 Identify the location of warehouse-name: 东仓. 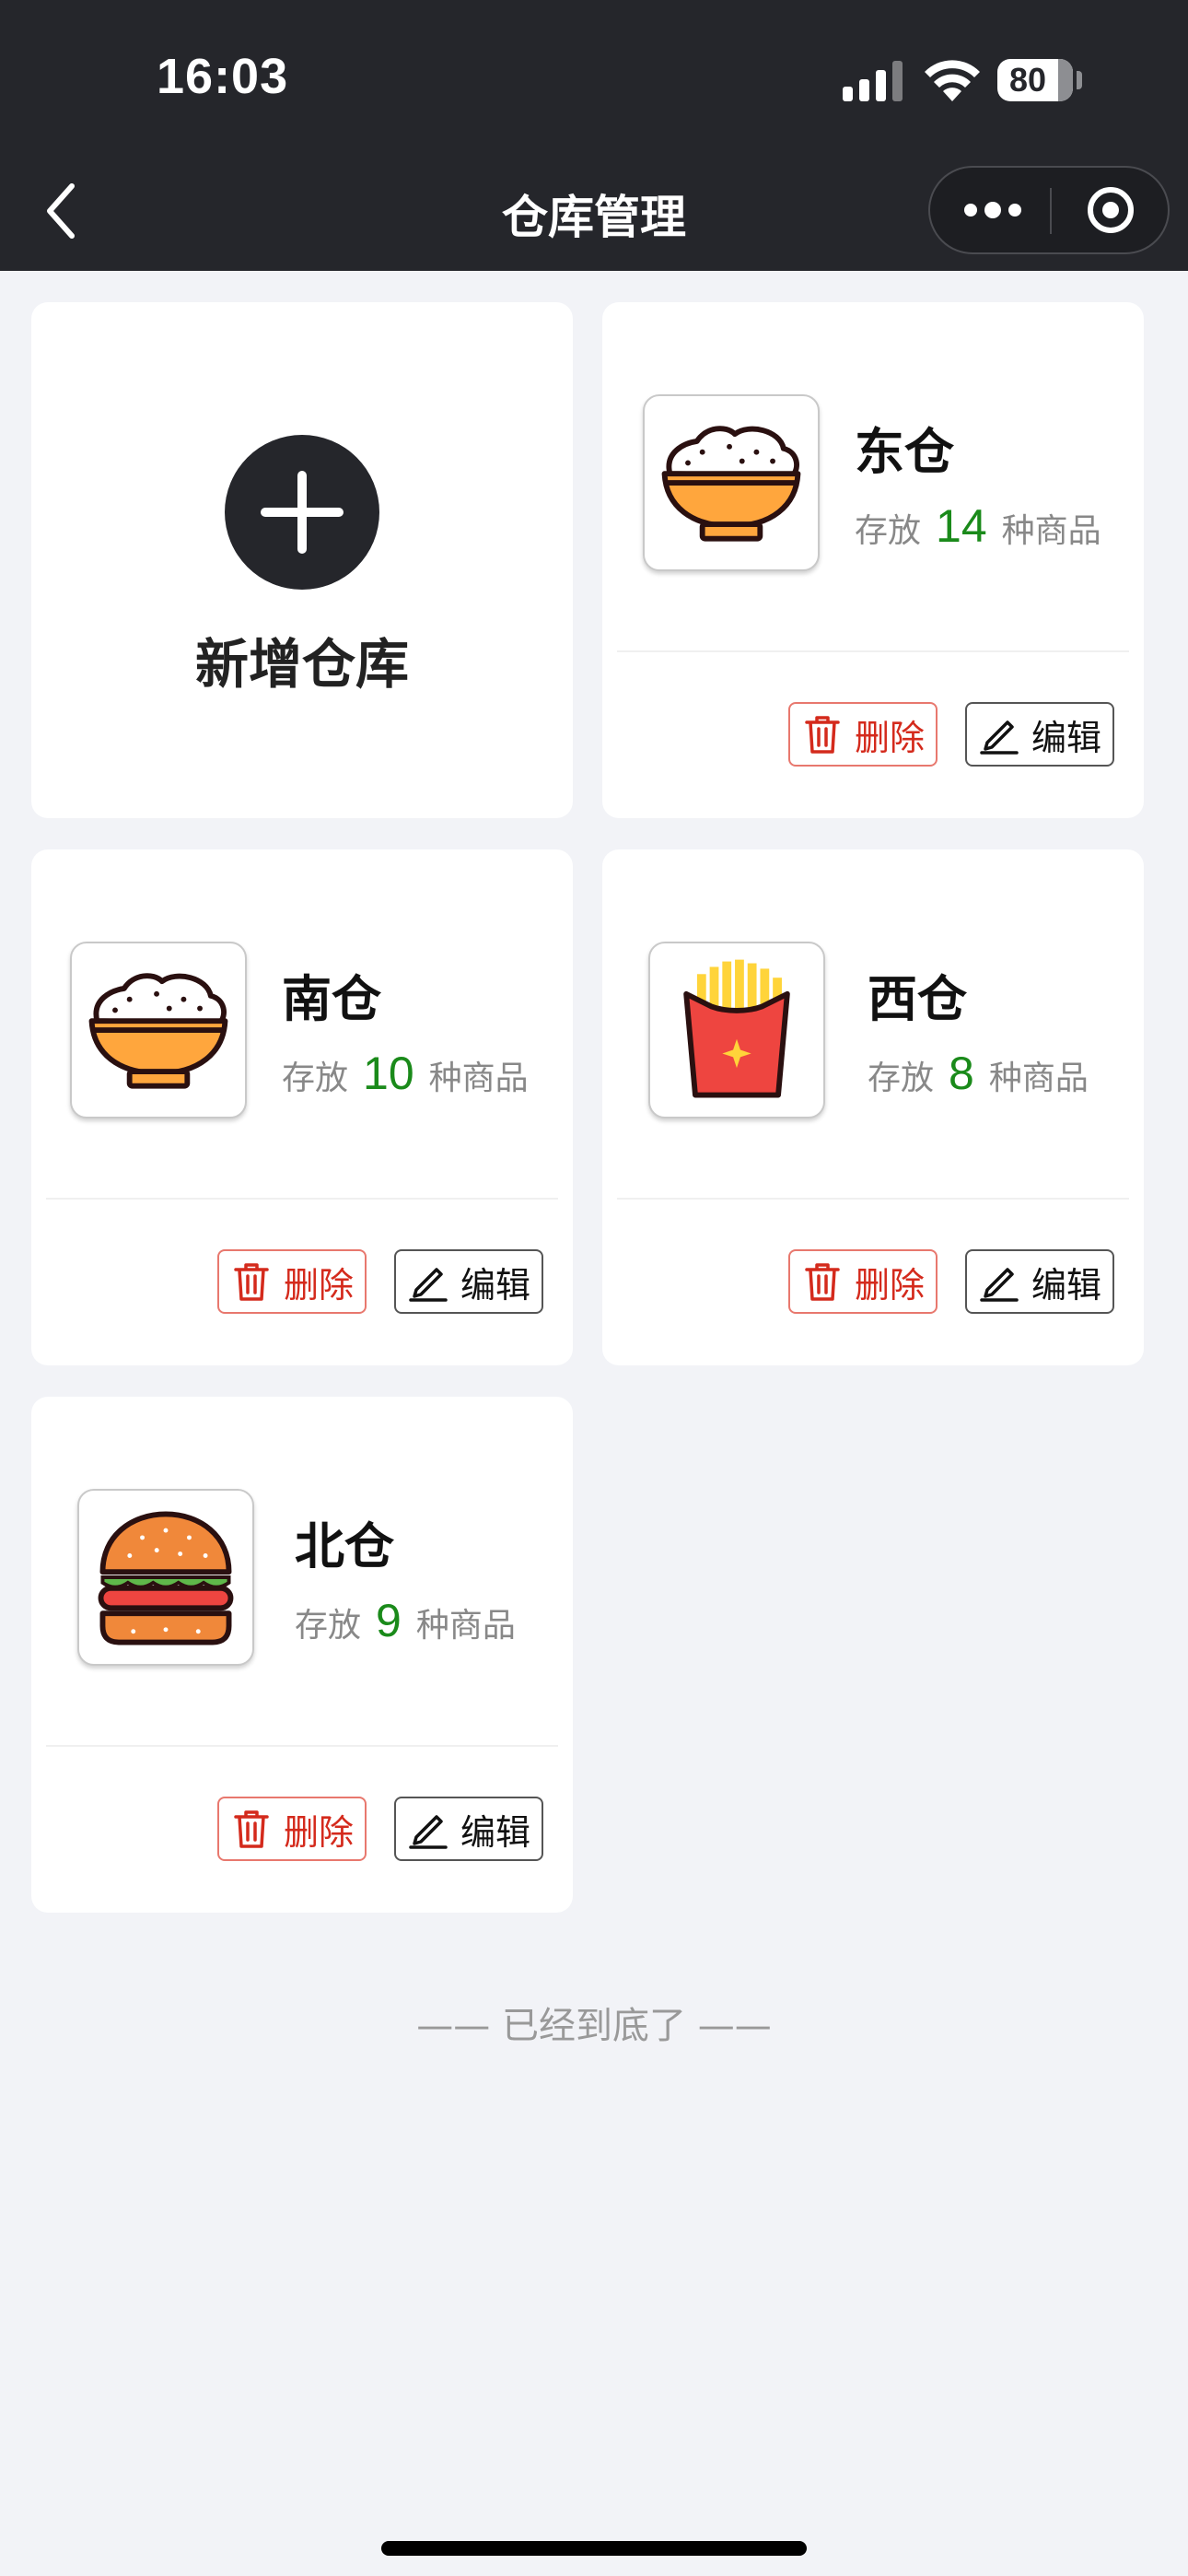
(904, 452).